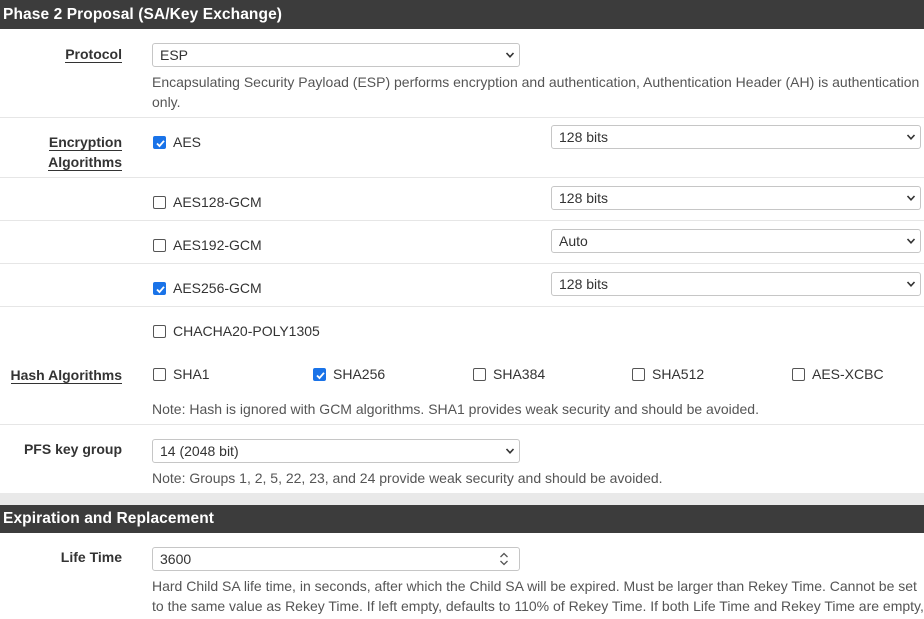 The width and height of the screenshot is (924, 619). I want to click on aes256gcm-checkbox, so click(159, 288).